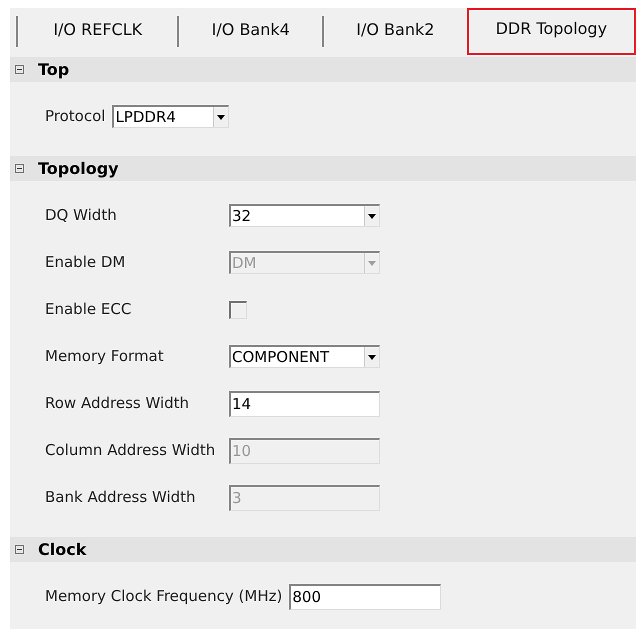 This screenshot has height=629, width=636. Describe the element at coordinates (54, 69) in the screenshot. I see `section-title: Top` at that location.